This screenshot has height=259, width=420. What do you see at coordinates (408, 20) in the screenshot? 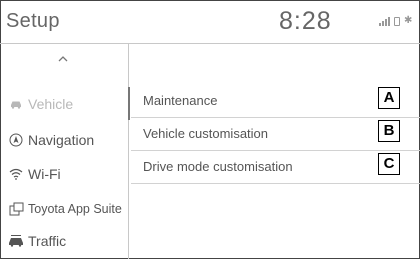
I see `bluetooth-icon: ✱` at bounding box center [408, 20].